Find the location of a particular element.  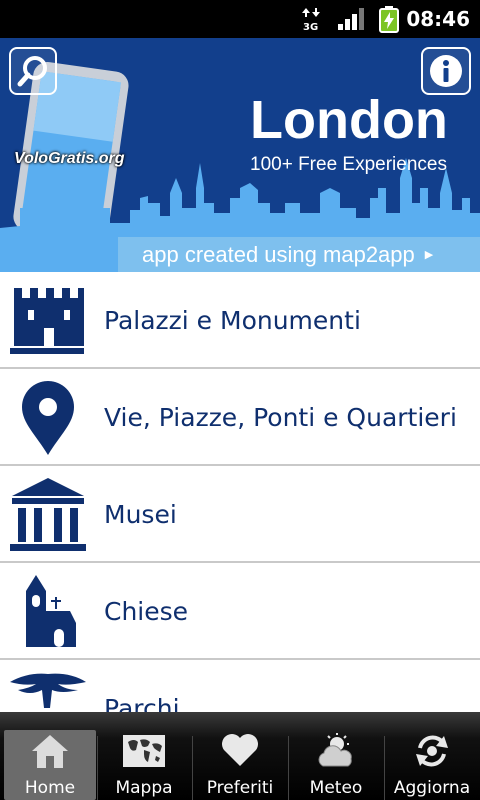

tab-label: Meteo is located at coordinates (336, 788).